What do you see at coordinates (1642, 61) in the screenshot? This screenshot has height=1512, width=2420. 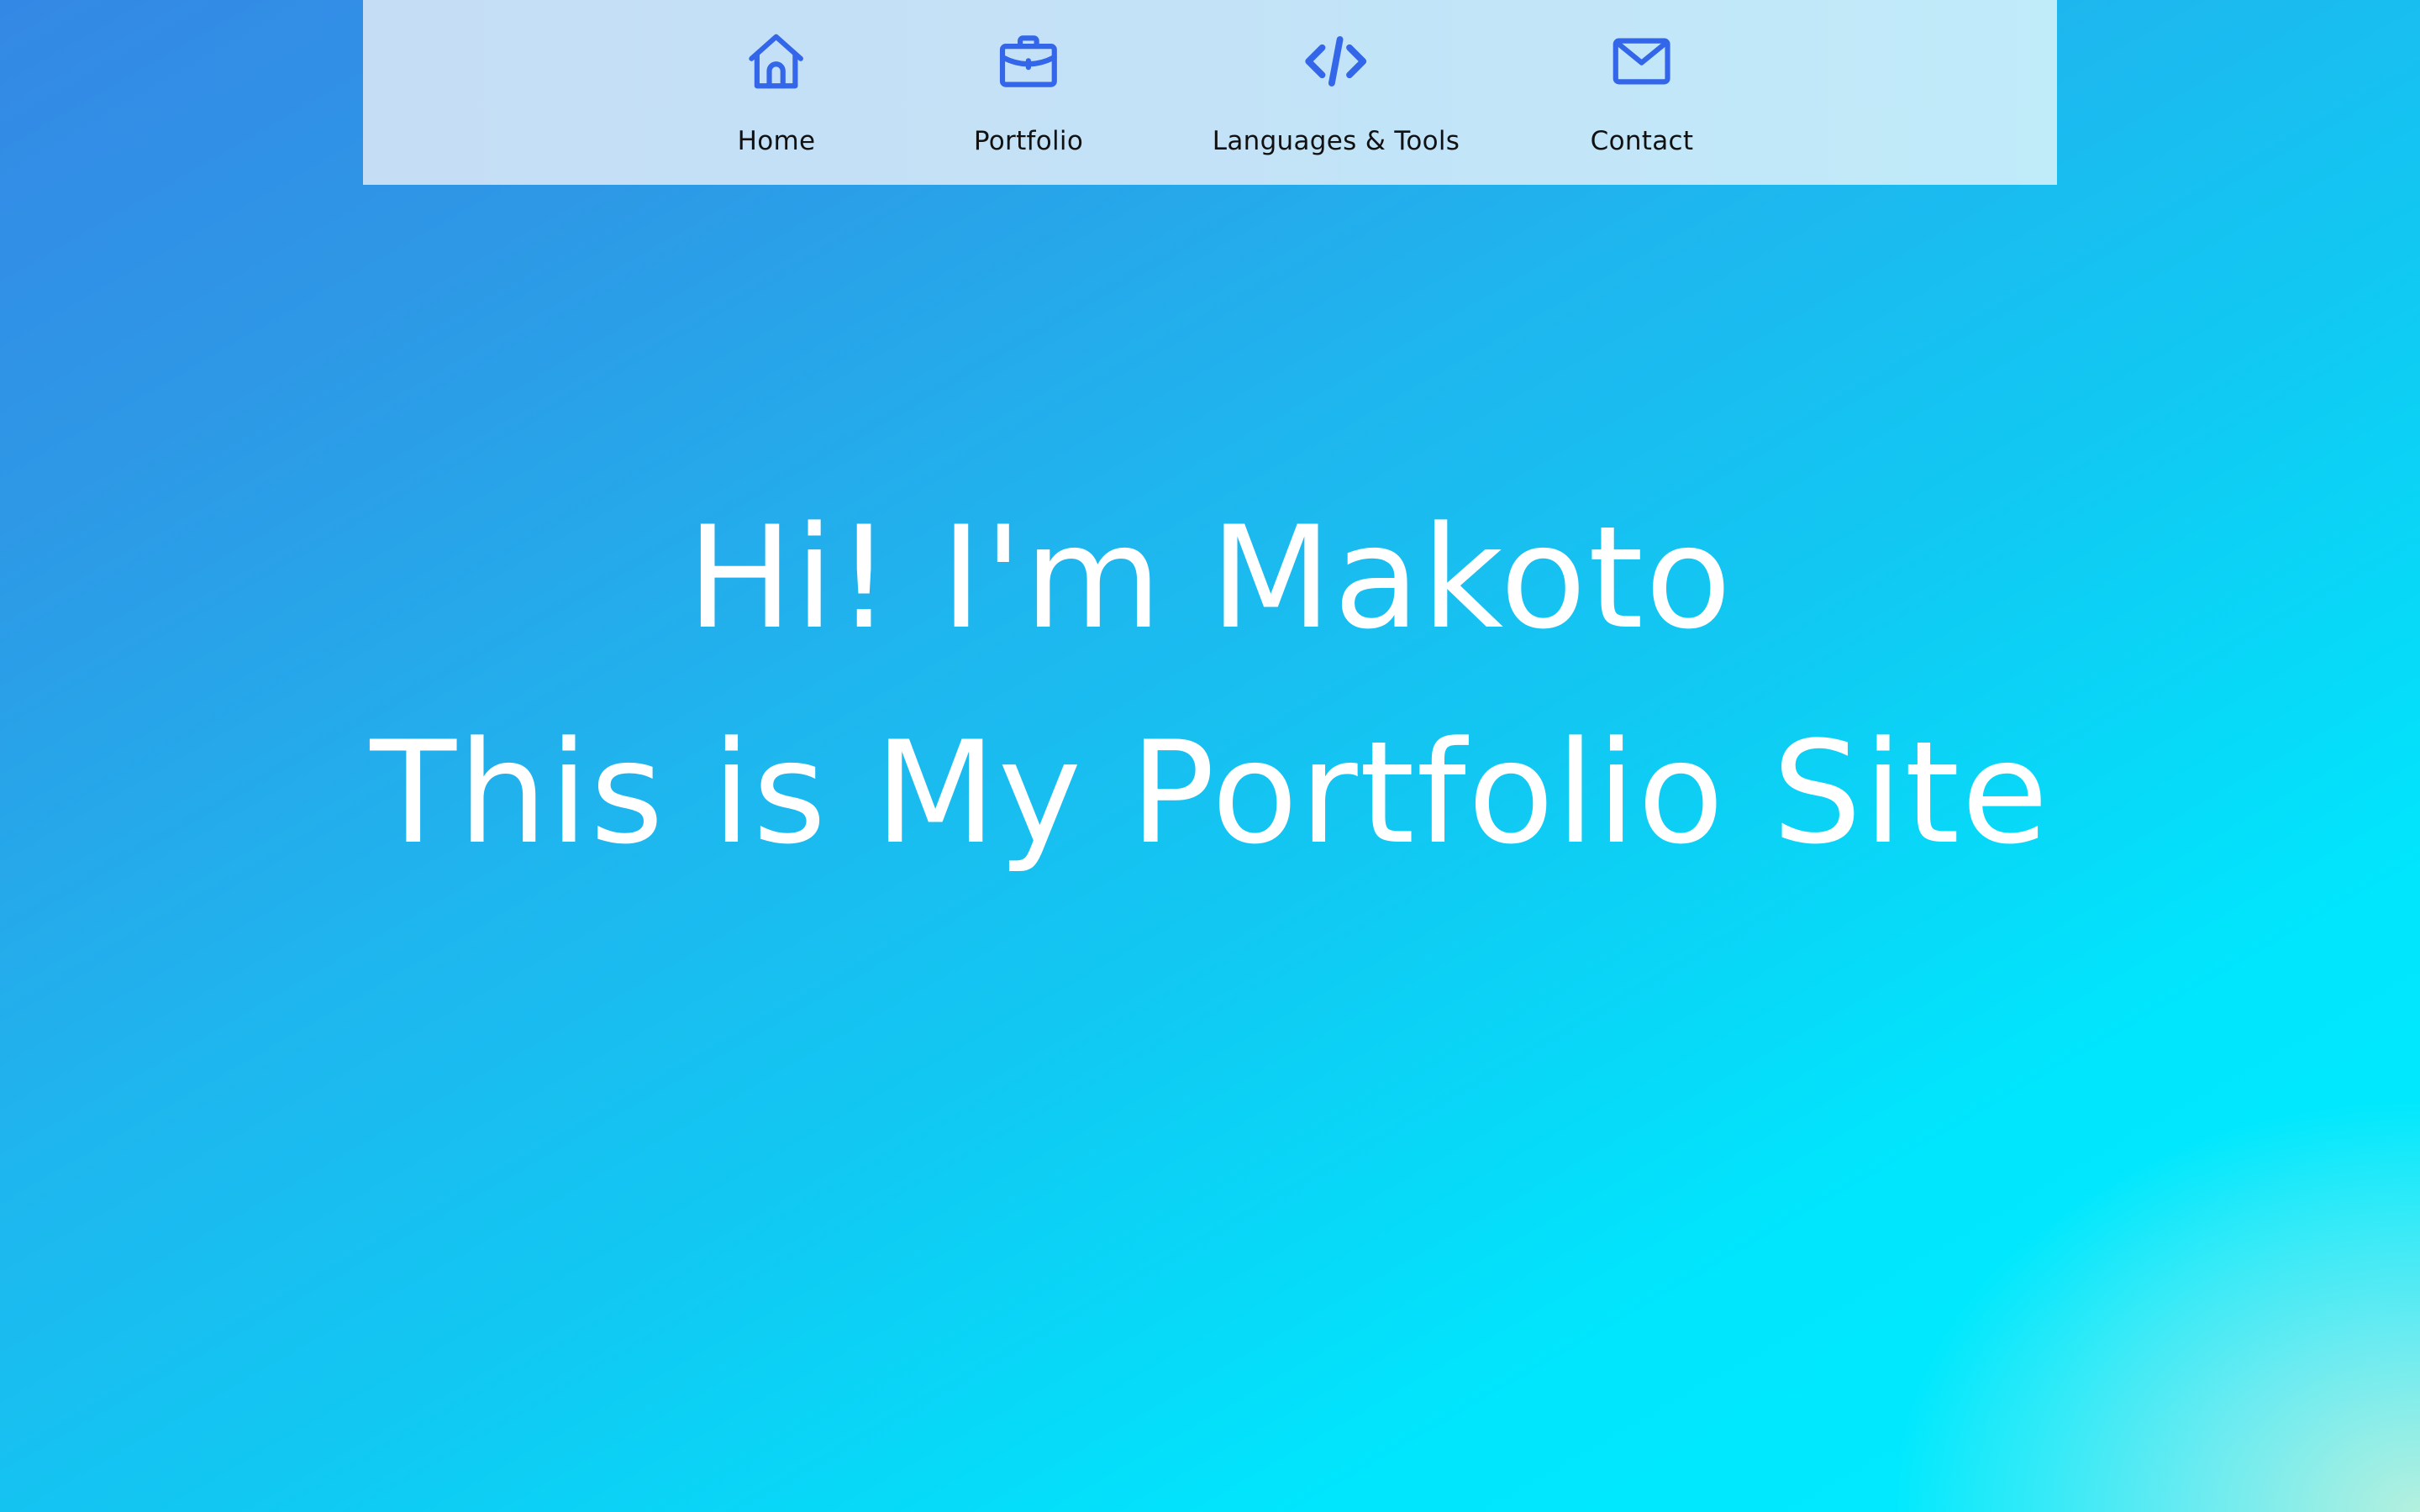 I see `mail-icon` at bounding box center [1642, 61].